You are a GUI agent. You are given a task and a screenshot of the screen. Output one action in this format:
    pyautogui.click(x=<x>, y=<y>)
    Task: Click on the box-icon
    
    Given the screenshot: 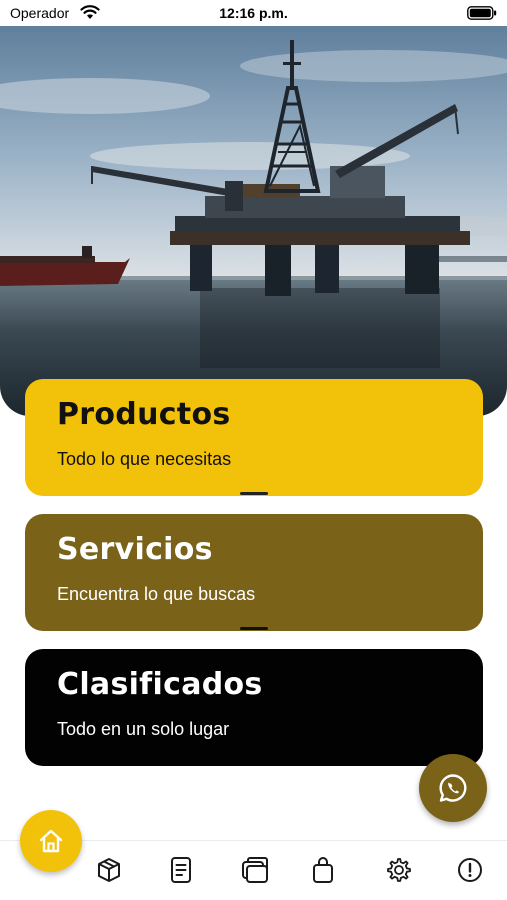 What is the action you would take?
    pyautogui.click(x=109, y=870)
    